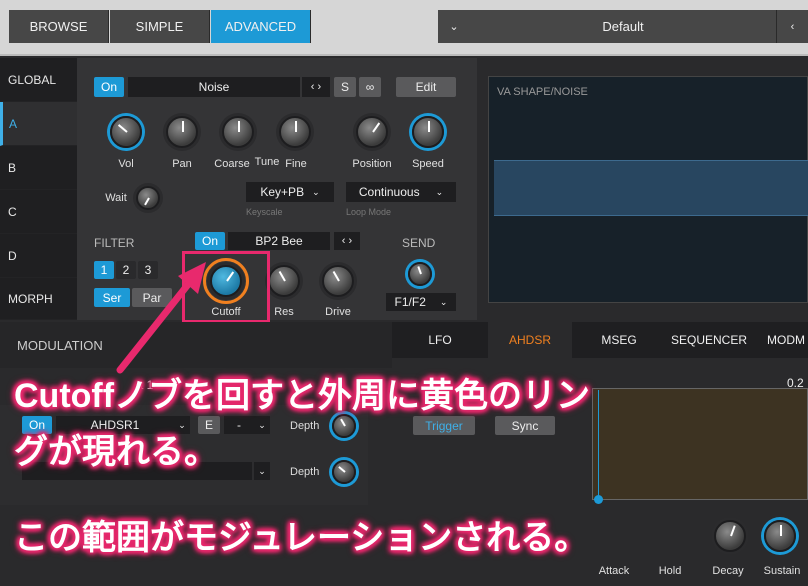  I want to click on loop-mode-value: Continuous, so click(389, 192).